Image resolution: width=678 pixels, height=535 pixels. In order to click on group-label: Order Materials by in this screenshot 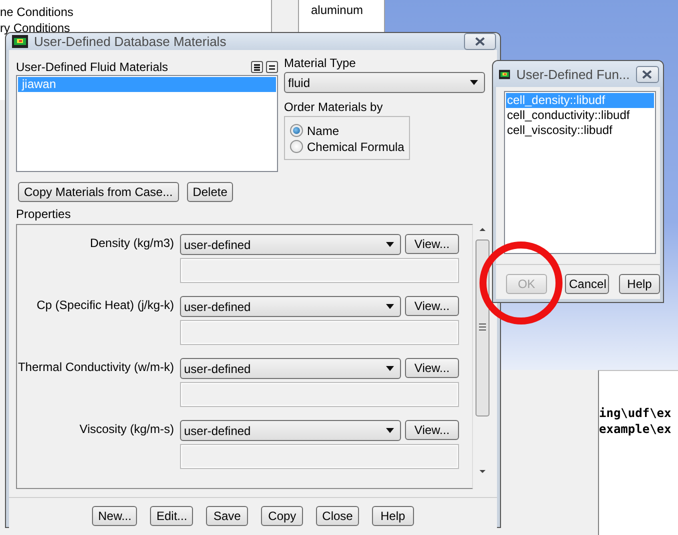, I will do `click(334, 107)`.